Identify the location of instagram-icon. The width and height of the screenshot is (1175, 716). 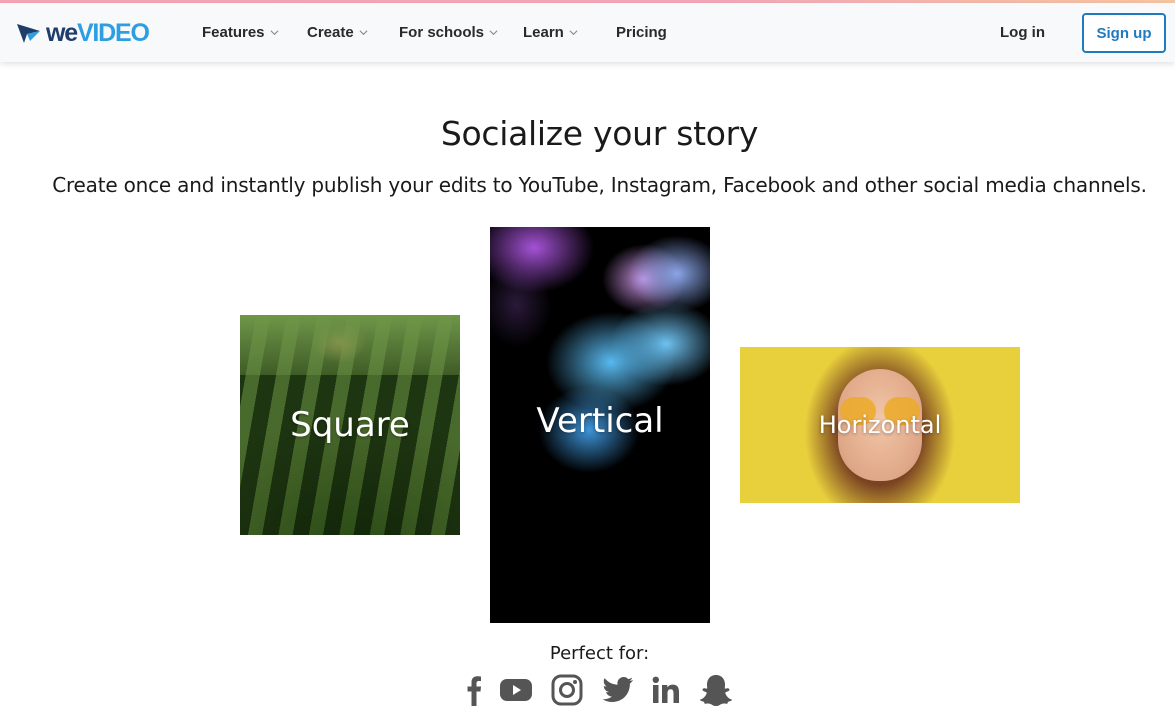
(567, 690).